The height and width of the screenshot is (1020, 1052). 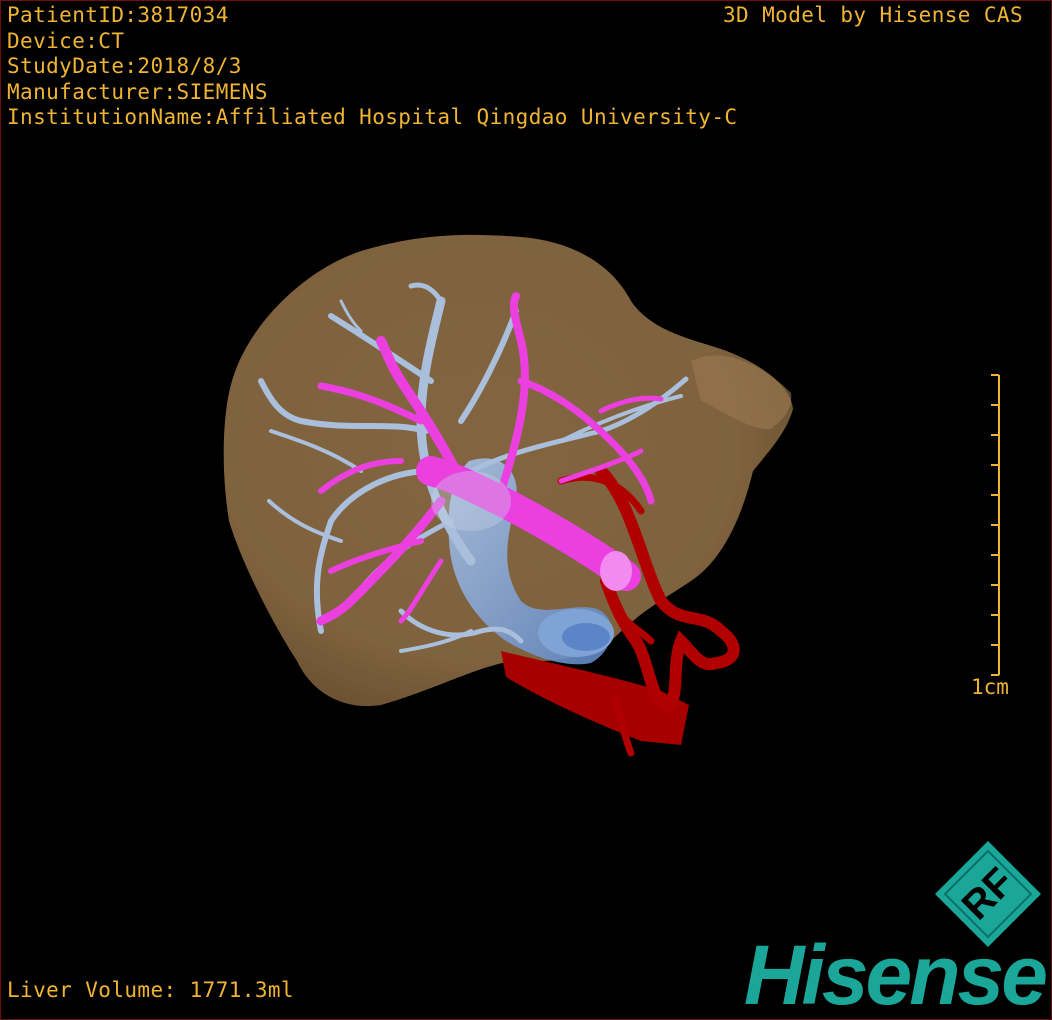 What do you see at coordinates (66, 40) in the screenshot?
I see `device: Device:CT` at bounding box center [66, 40].